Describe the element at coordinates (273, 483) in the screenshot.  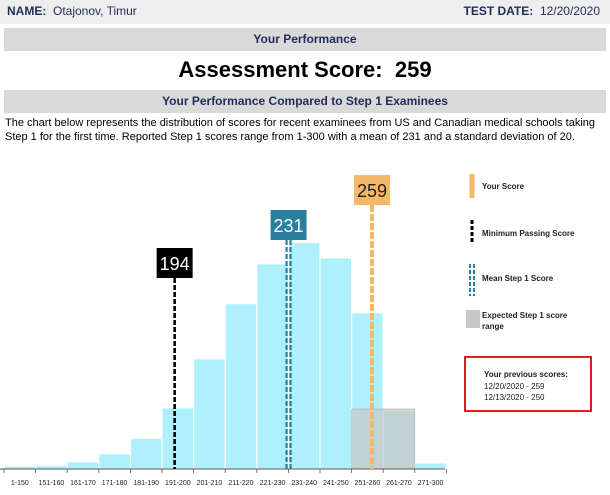
I see `x-tick-label: 221-230` at that location.